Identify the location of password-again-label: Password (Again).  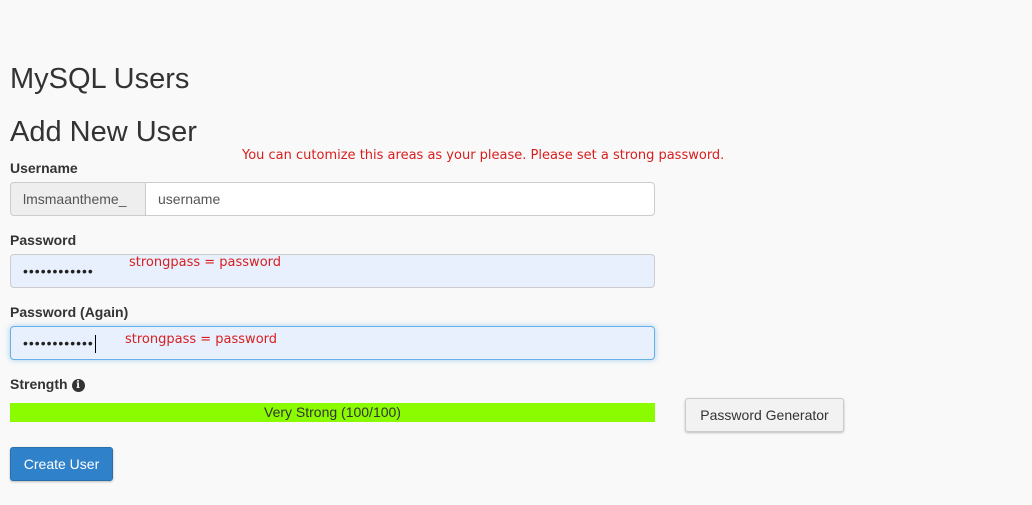
(69, 312).